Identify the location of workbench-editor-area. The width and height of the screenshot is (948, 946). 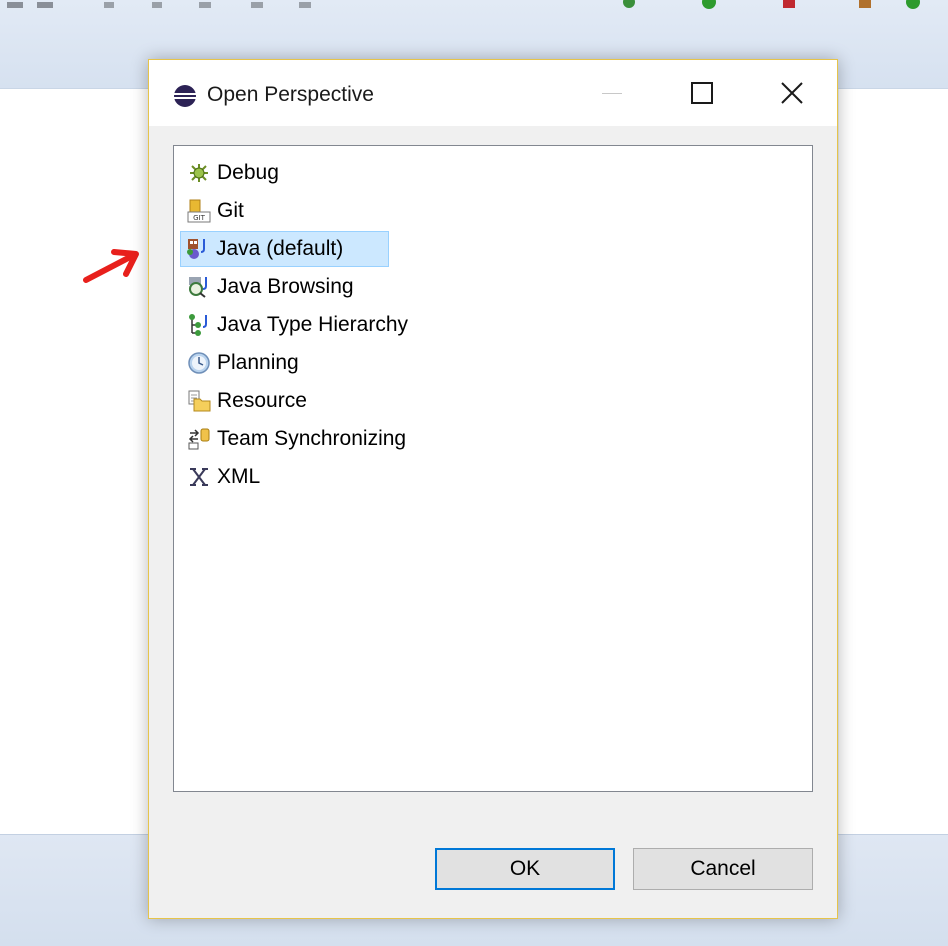
(74, 461).